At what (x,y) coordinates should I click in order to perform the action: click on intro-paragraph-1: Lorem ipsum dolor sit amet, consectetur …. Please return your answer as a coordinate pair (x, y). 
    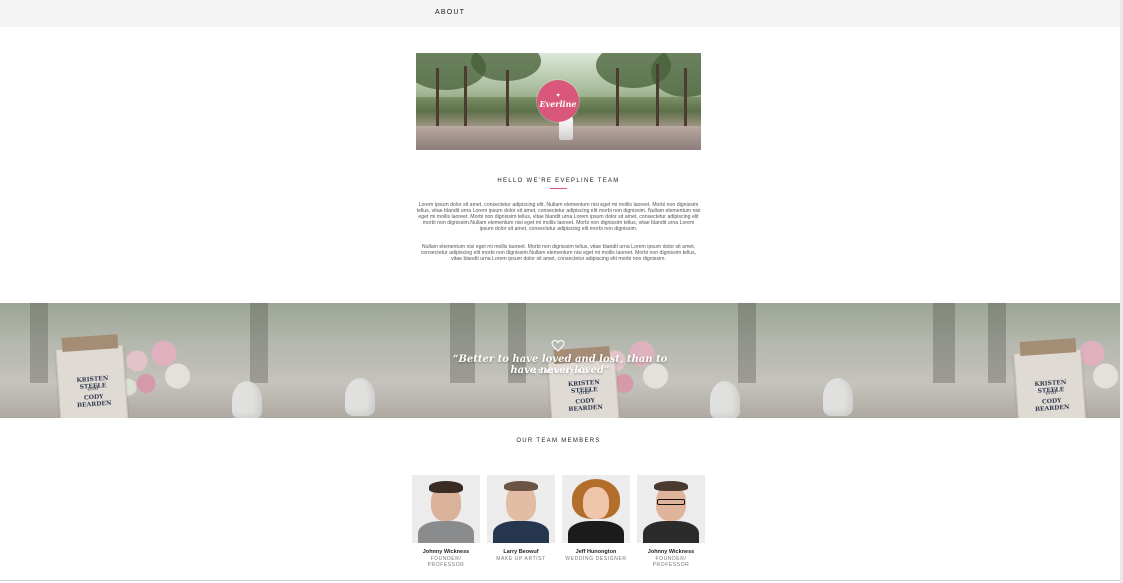
    Looking at the image, I should click on (558, 217).